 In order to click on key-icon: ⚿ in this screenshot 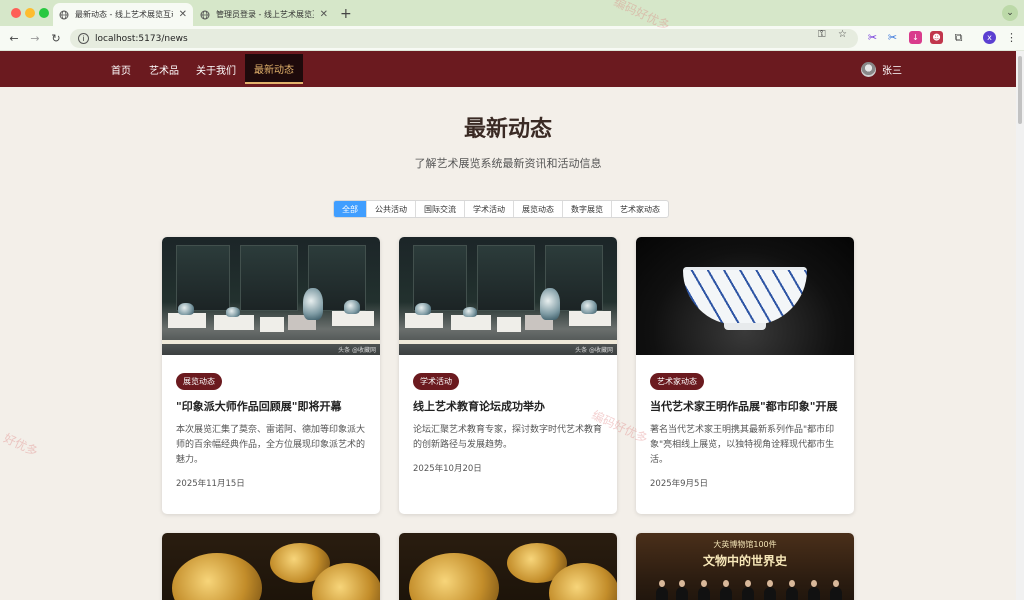, I will do `click(822, 34)`.